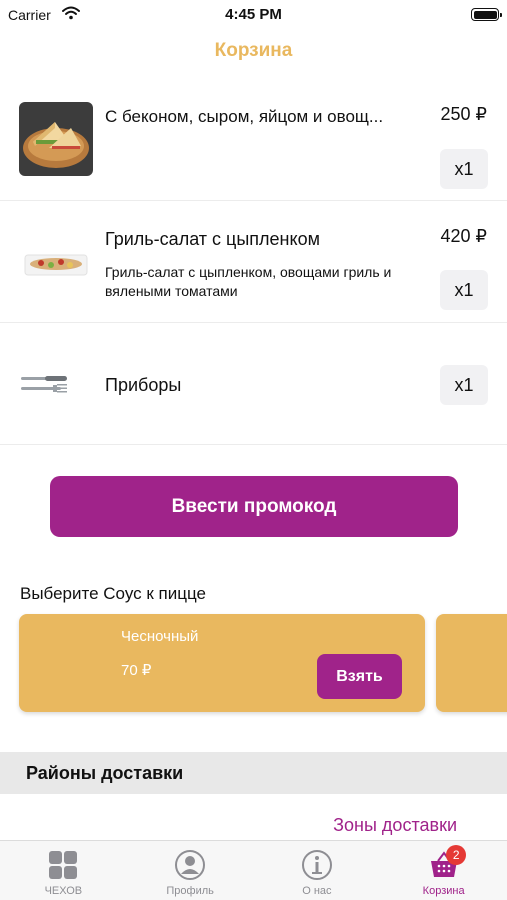 The image size is (507, 900). I want to click on delivery-districts-header: Районы доставки, so click(253, 773).